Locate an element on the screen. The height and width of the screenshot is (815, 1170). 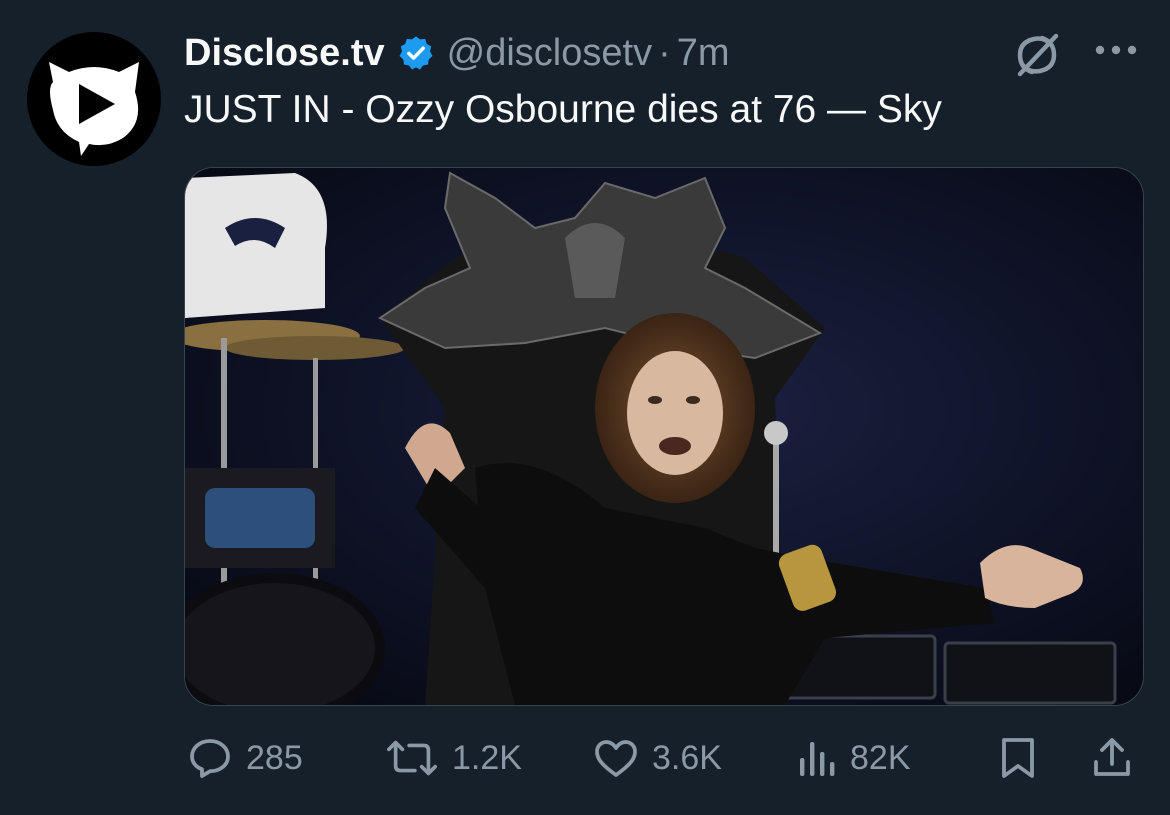
author-name: Disclose.tv is located at coordinates (284, 53).